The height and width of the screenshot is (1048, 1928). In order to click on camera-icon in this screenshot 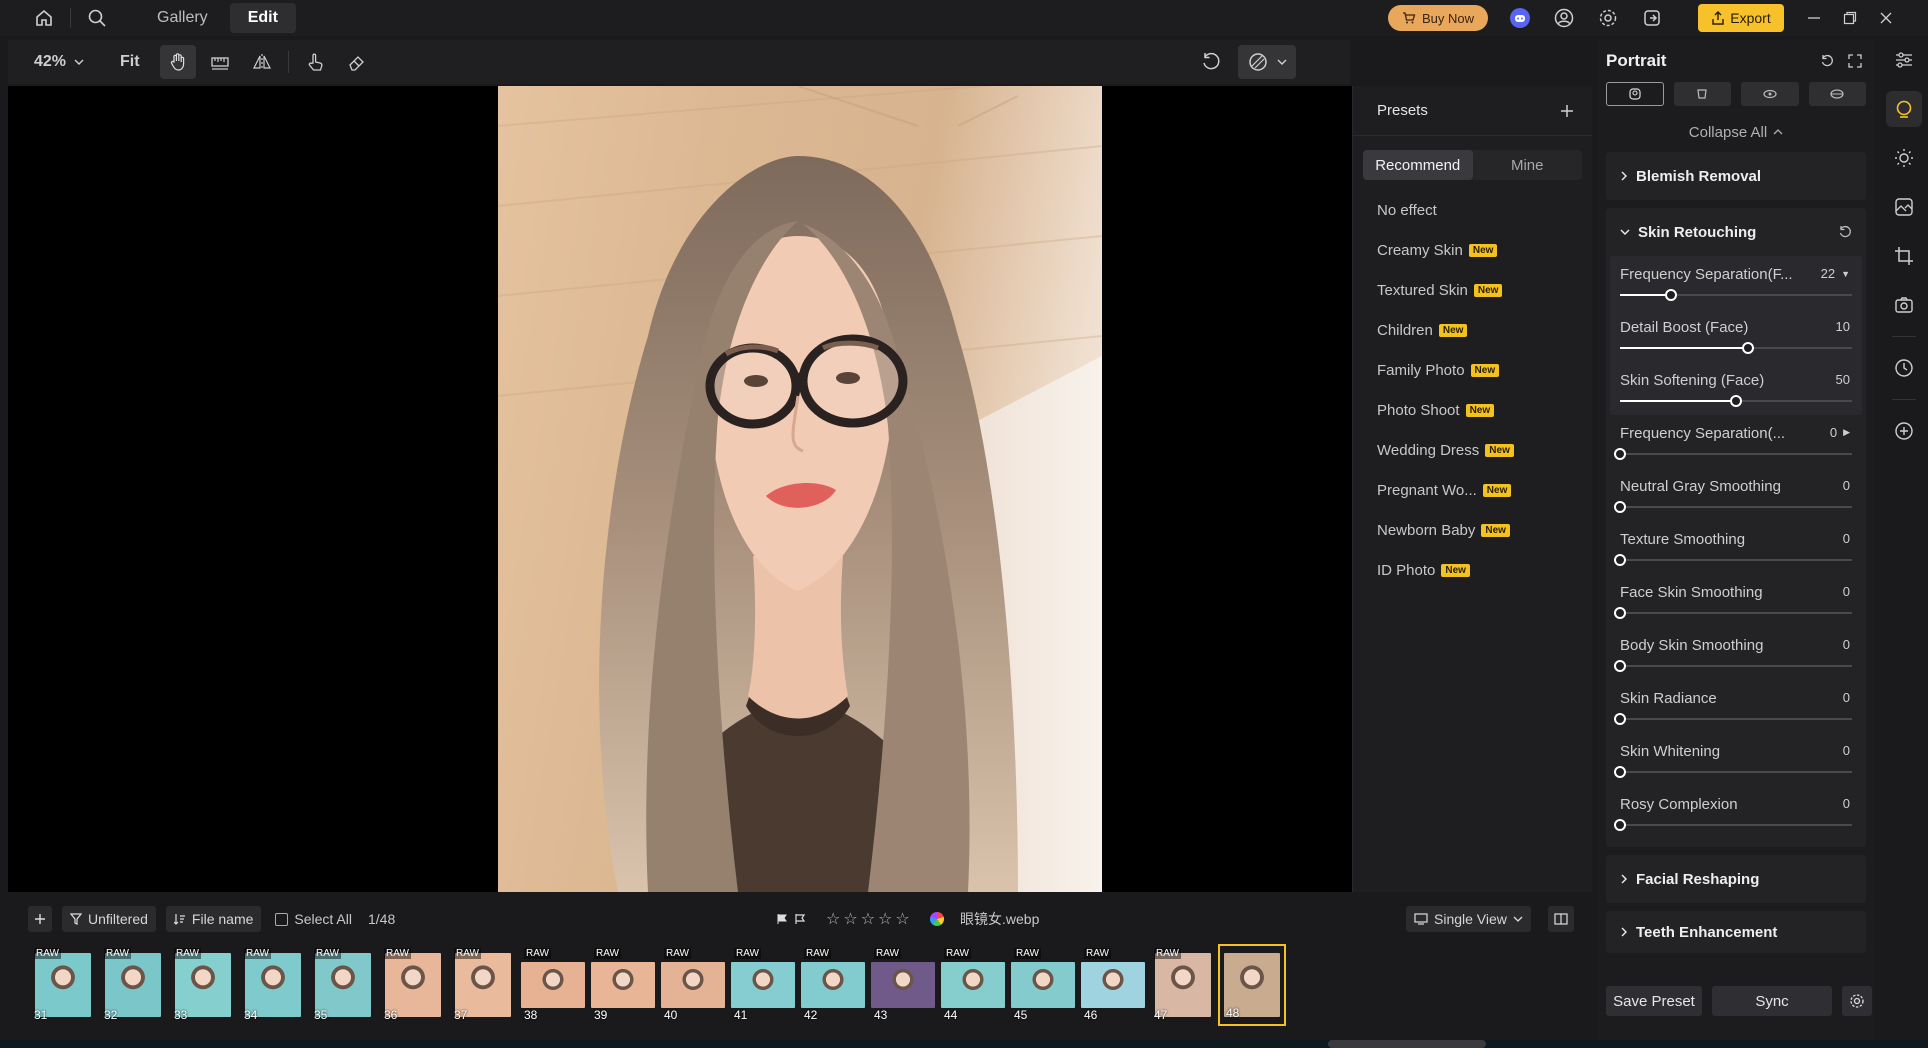, I will do `click(1904, 305)`.